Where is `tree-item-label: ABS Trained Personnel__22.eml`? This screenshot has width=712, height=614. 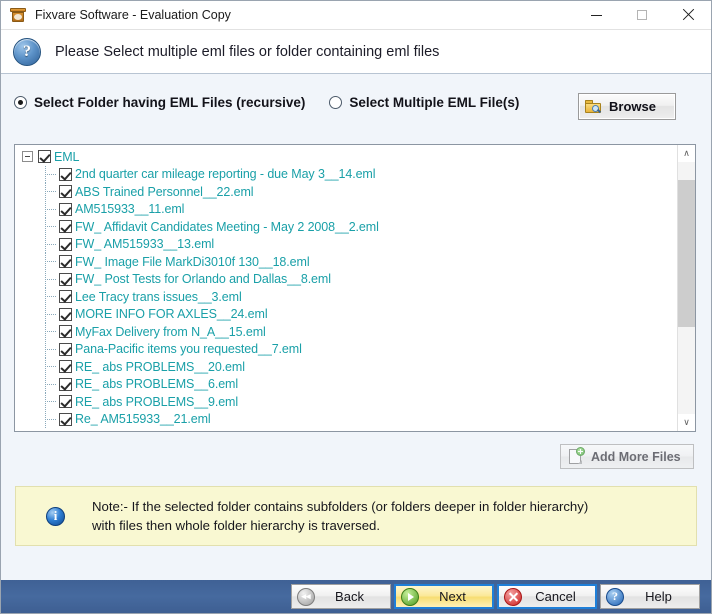
tree-item-label: ABS Trained Personnel__22.eml is located at coordinates (164, 191).